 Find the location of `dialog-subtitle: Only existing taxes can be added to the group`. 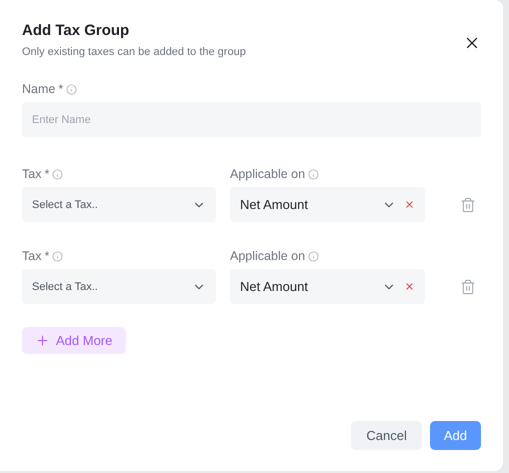

dialog-subtitle: Only existing taxes can be added to the group is located at coordinates (134, 52).